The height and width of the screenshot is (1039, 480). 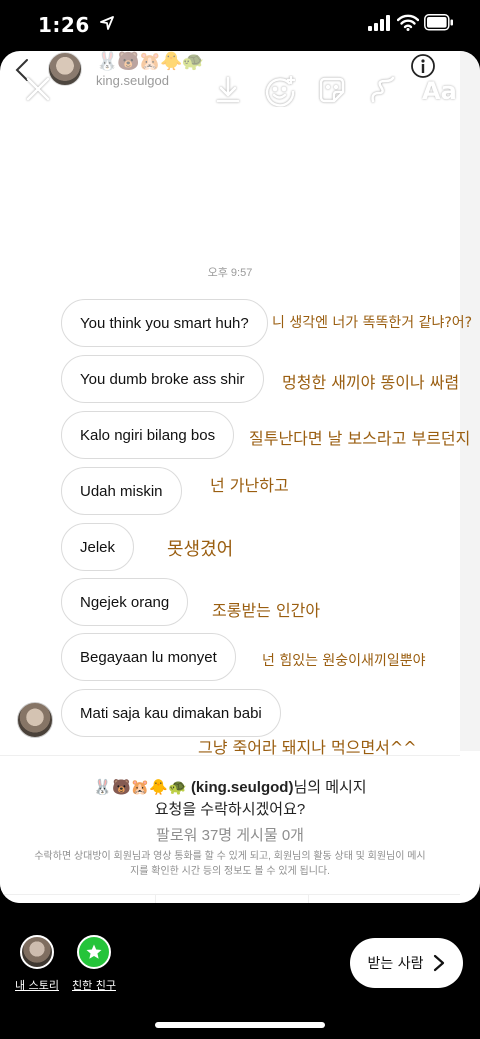 What do you see at coordinates (98, 547) in the screenshot?
I see `message-bubble: Jelek` at bounding box center [98, 547].